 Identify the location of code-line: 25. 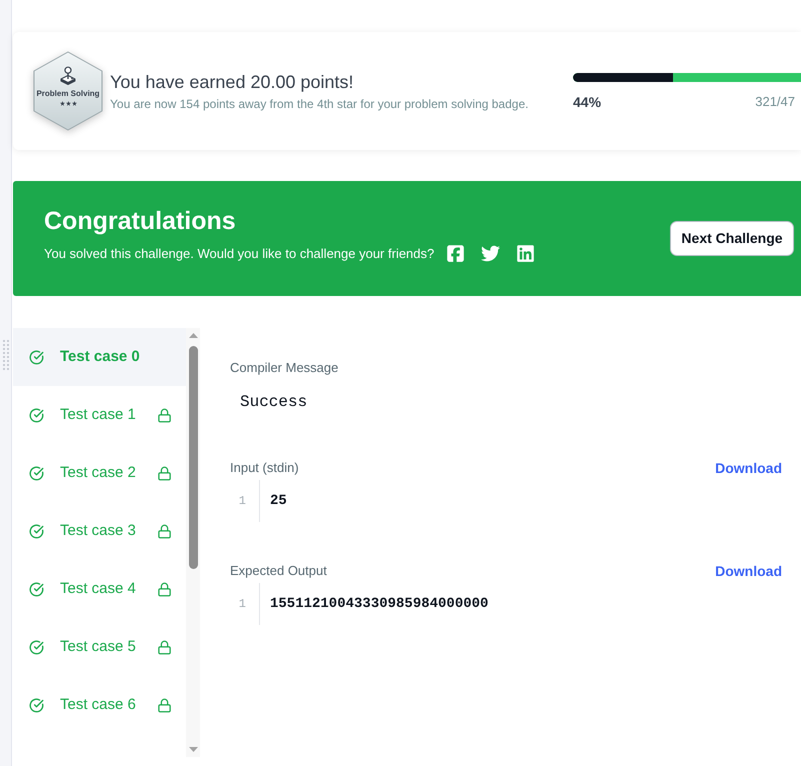
(278, 501).